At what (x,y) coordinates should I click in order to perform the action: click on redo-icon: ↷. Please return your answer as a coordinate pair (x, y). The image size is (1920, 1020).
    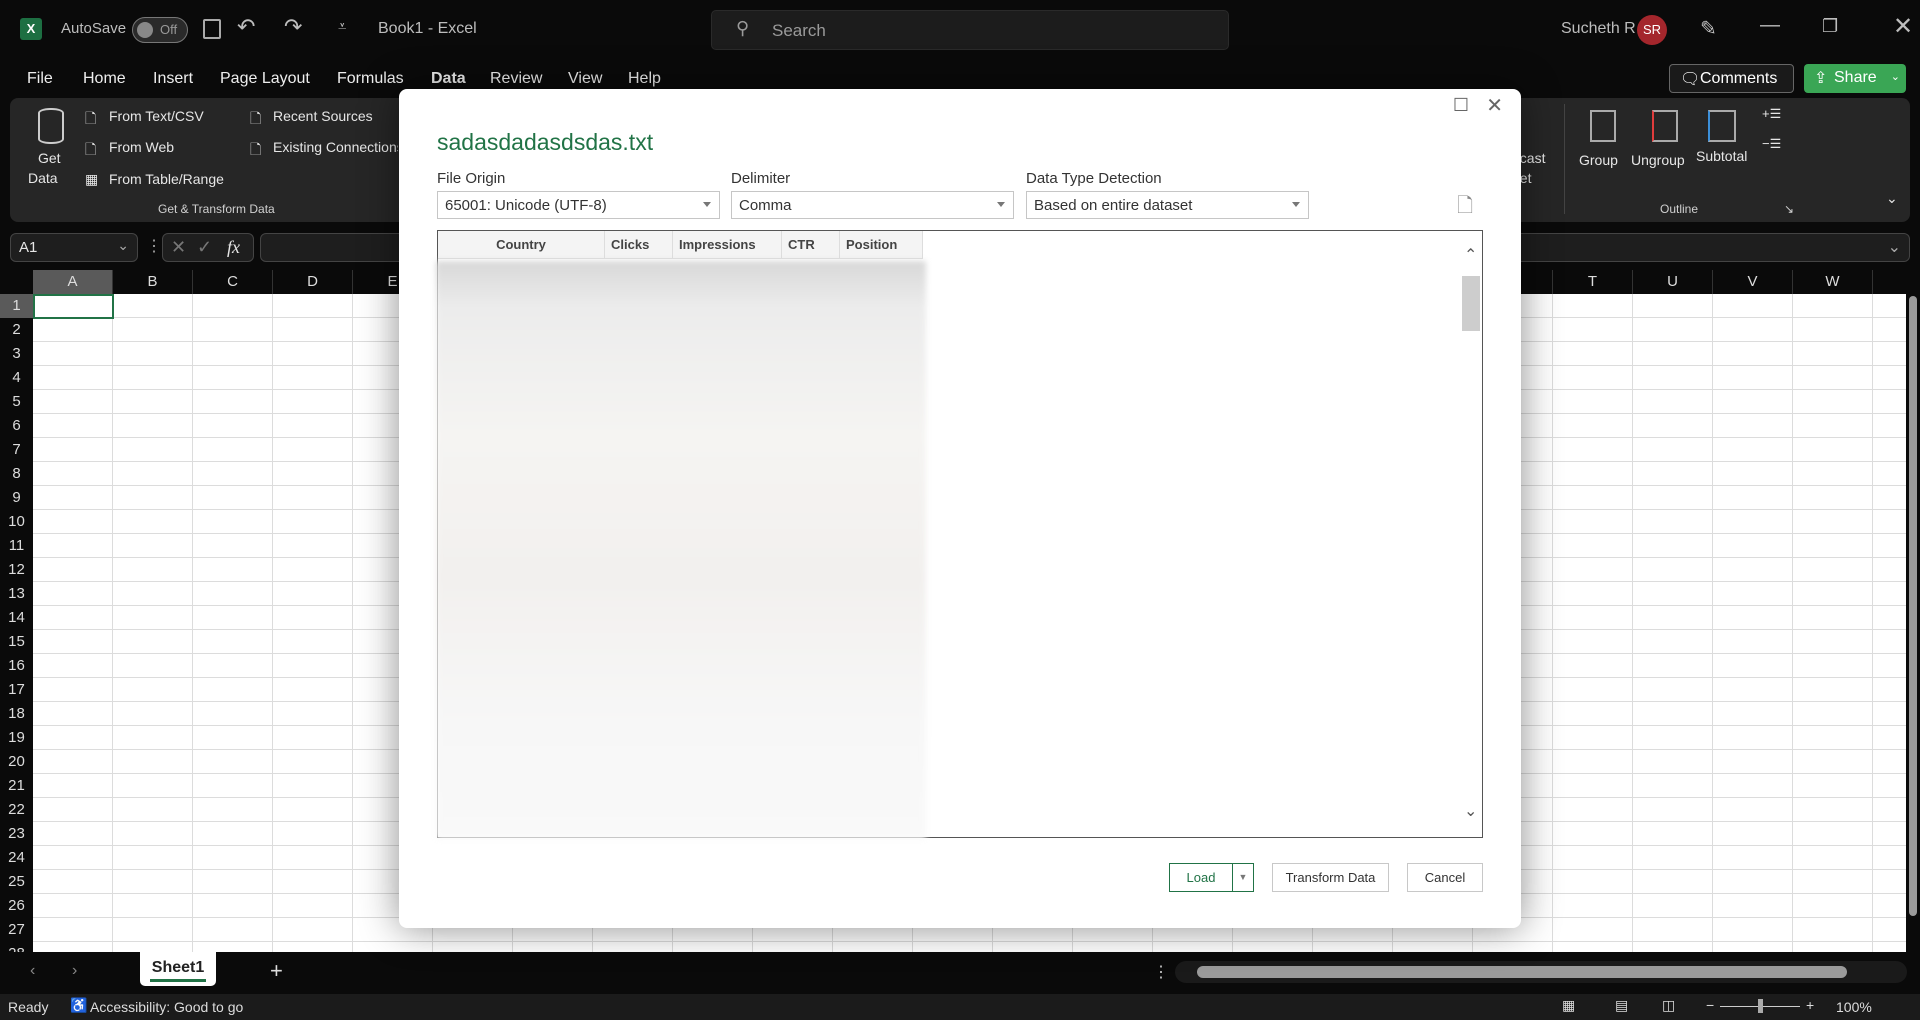
    Looking at the image, I should click on (293, 27).